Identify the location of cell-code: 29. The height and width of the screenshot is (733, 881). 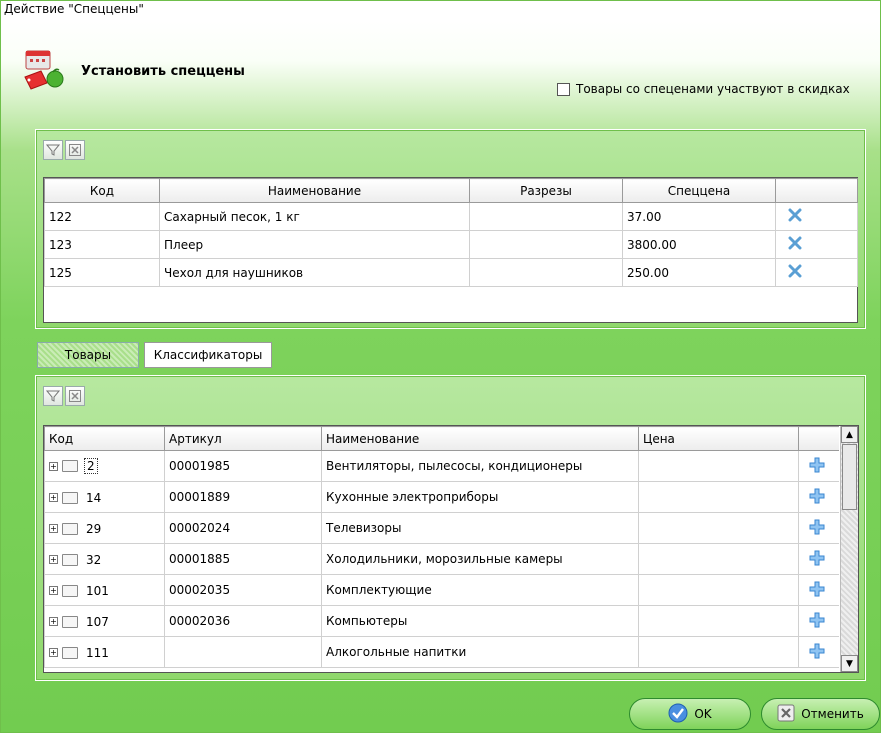
(94, 528).